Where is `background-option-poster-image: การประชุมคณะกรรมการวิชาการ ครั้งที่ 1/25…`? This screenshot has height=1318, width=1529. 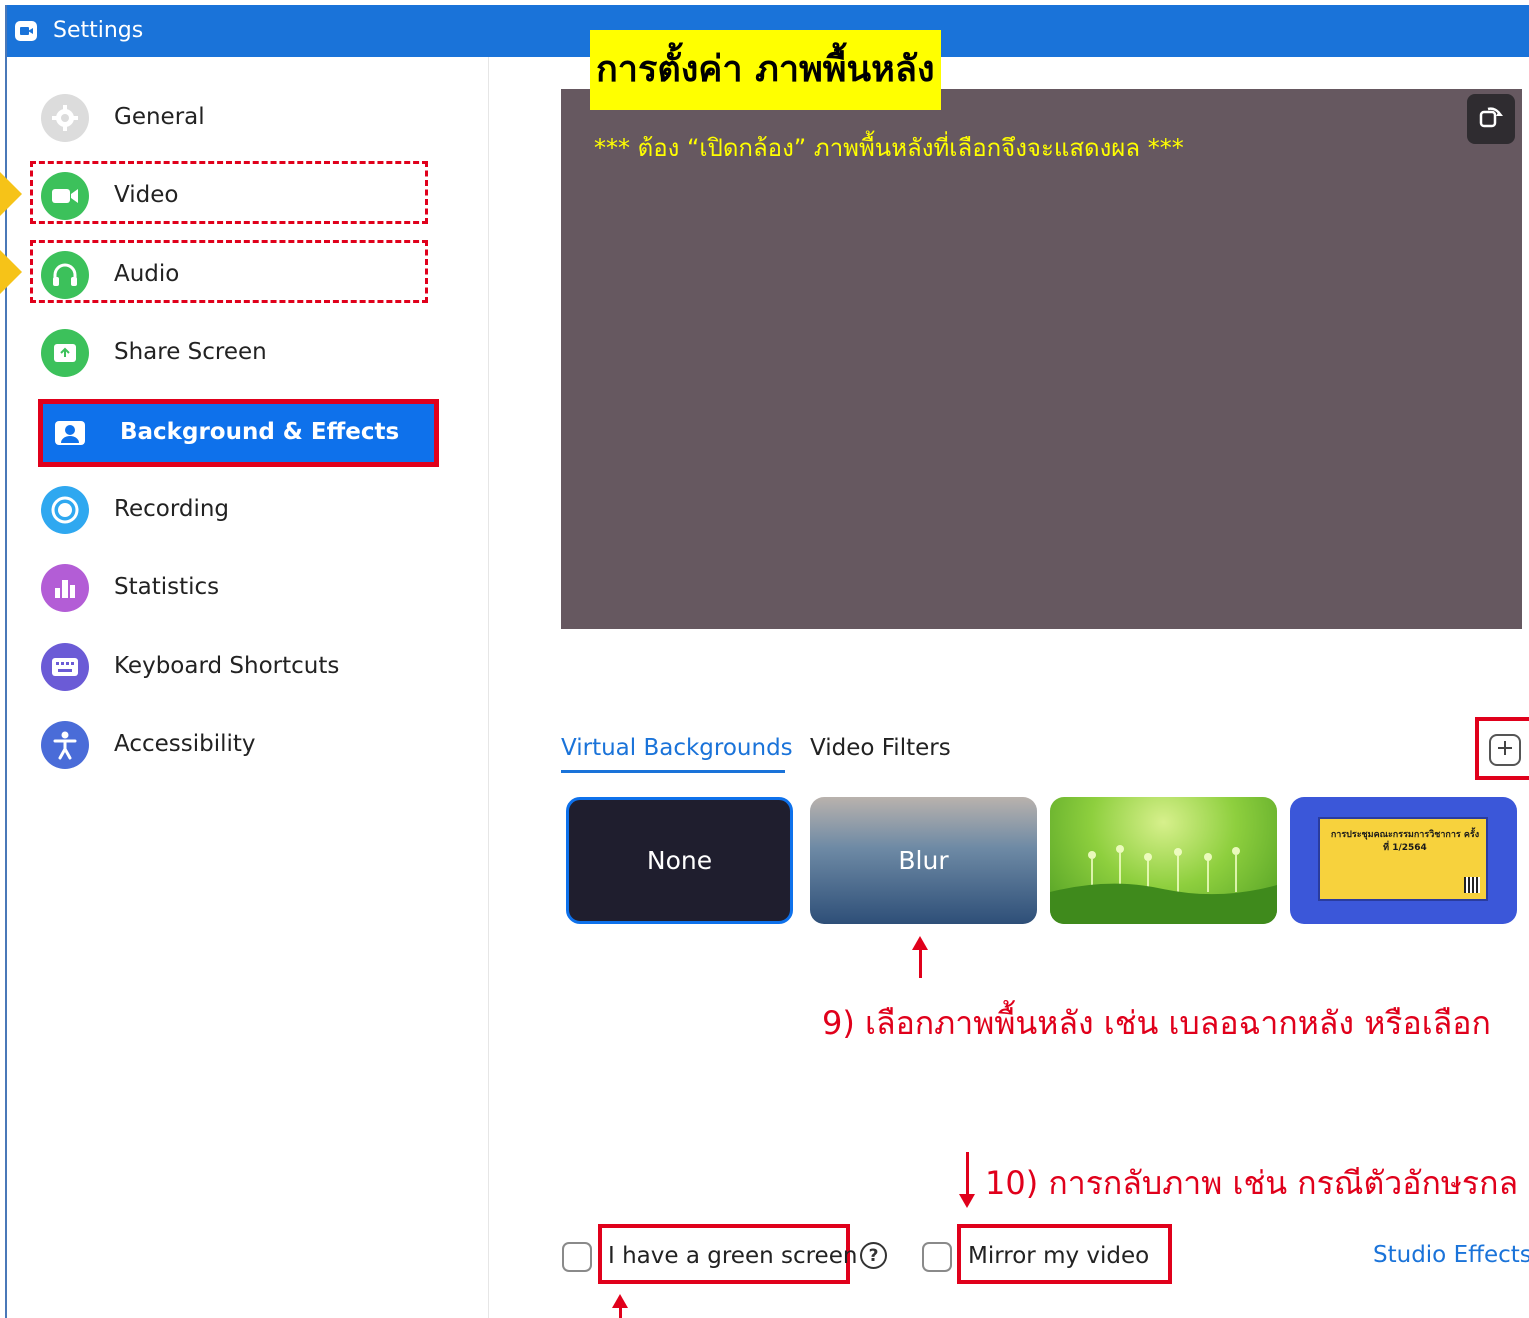 background-option-poster-image: การประชุมคณะกรรมการวิชาการ ครั้งที่ 1/25… is located at coordinates (1403, 860).